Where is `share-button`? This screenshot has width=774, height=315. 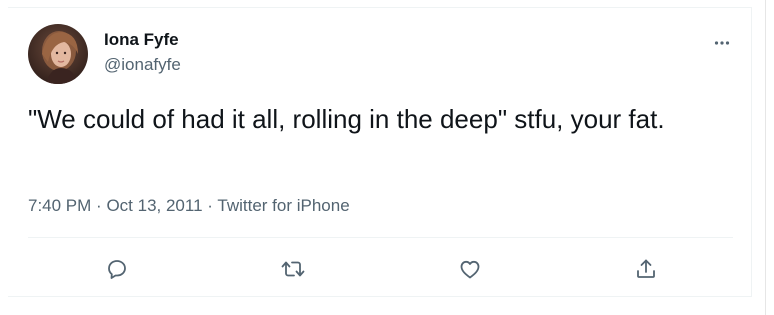 share-button is located at coordinates (646, 269).